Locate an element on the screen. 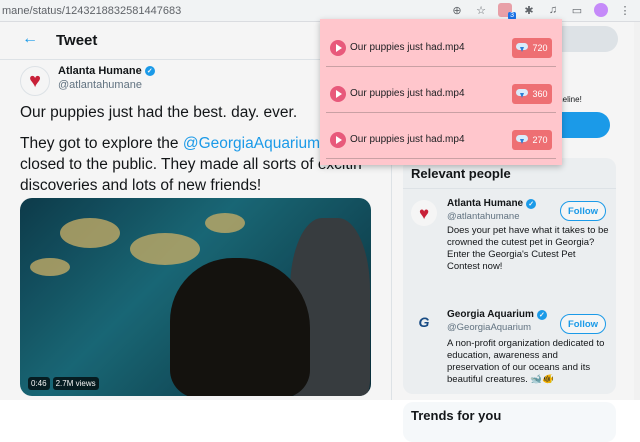  person-name: Atlanta Humane ✓ is located at coordinates (492, 203).